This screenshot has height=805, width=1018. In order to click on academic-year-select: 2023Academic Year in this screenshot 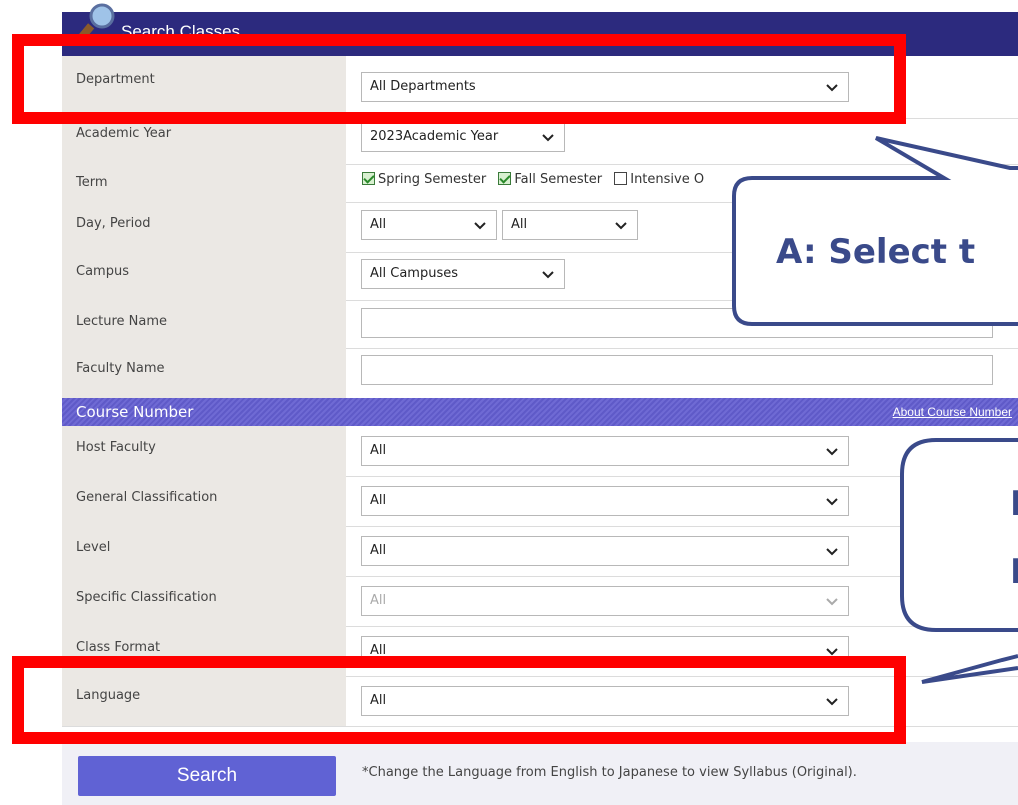, I will do `click(463, 137)`.